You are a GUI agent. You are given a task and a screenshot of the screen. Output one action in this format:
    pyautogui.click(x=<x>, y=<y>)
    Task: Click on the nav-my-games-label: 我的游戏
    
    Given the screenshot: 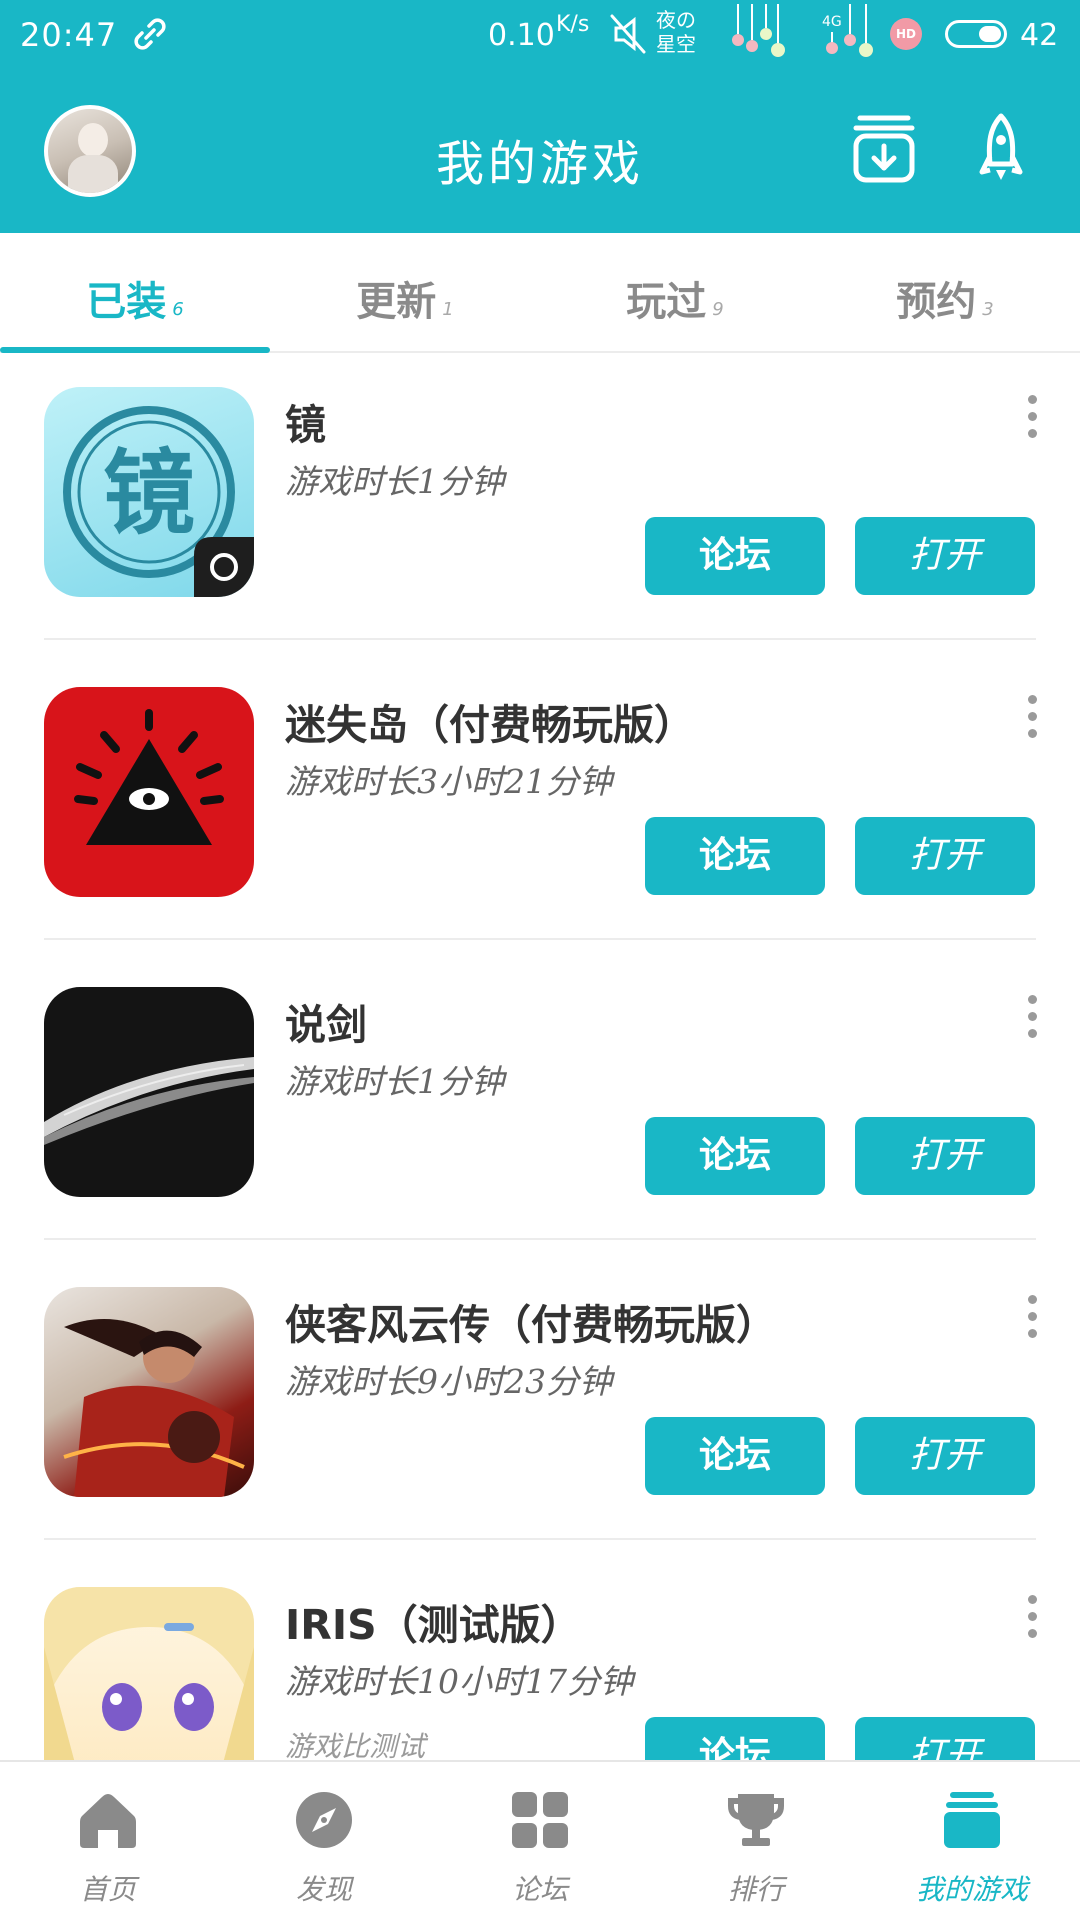 What is the action you would take?
    pyautogui.click(x=971, y=1889)
    